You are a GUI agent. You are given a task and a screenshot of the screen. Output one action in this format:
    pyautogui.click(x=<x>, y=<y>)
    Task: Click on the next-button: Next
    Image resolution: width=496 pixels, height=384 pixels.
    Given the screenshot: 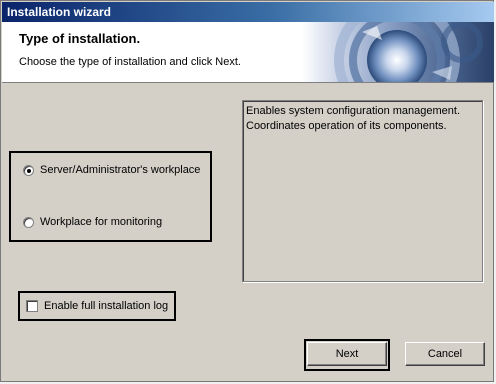 What is the action you would take?
    pyautogui.click(x=347, y=354)
    